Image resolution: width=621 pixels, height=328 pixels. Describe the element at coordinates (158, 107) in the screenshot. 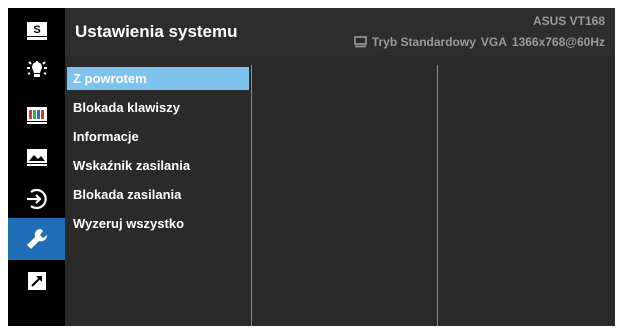

I see `menu-item-key-lock: Blokada klawiszy` at that location.